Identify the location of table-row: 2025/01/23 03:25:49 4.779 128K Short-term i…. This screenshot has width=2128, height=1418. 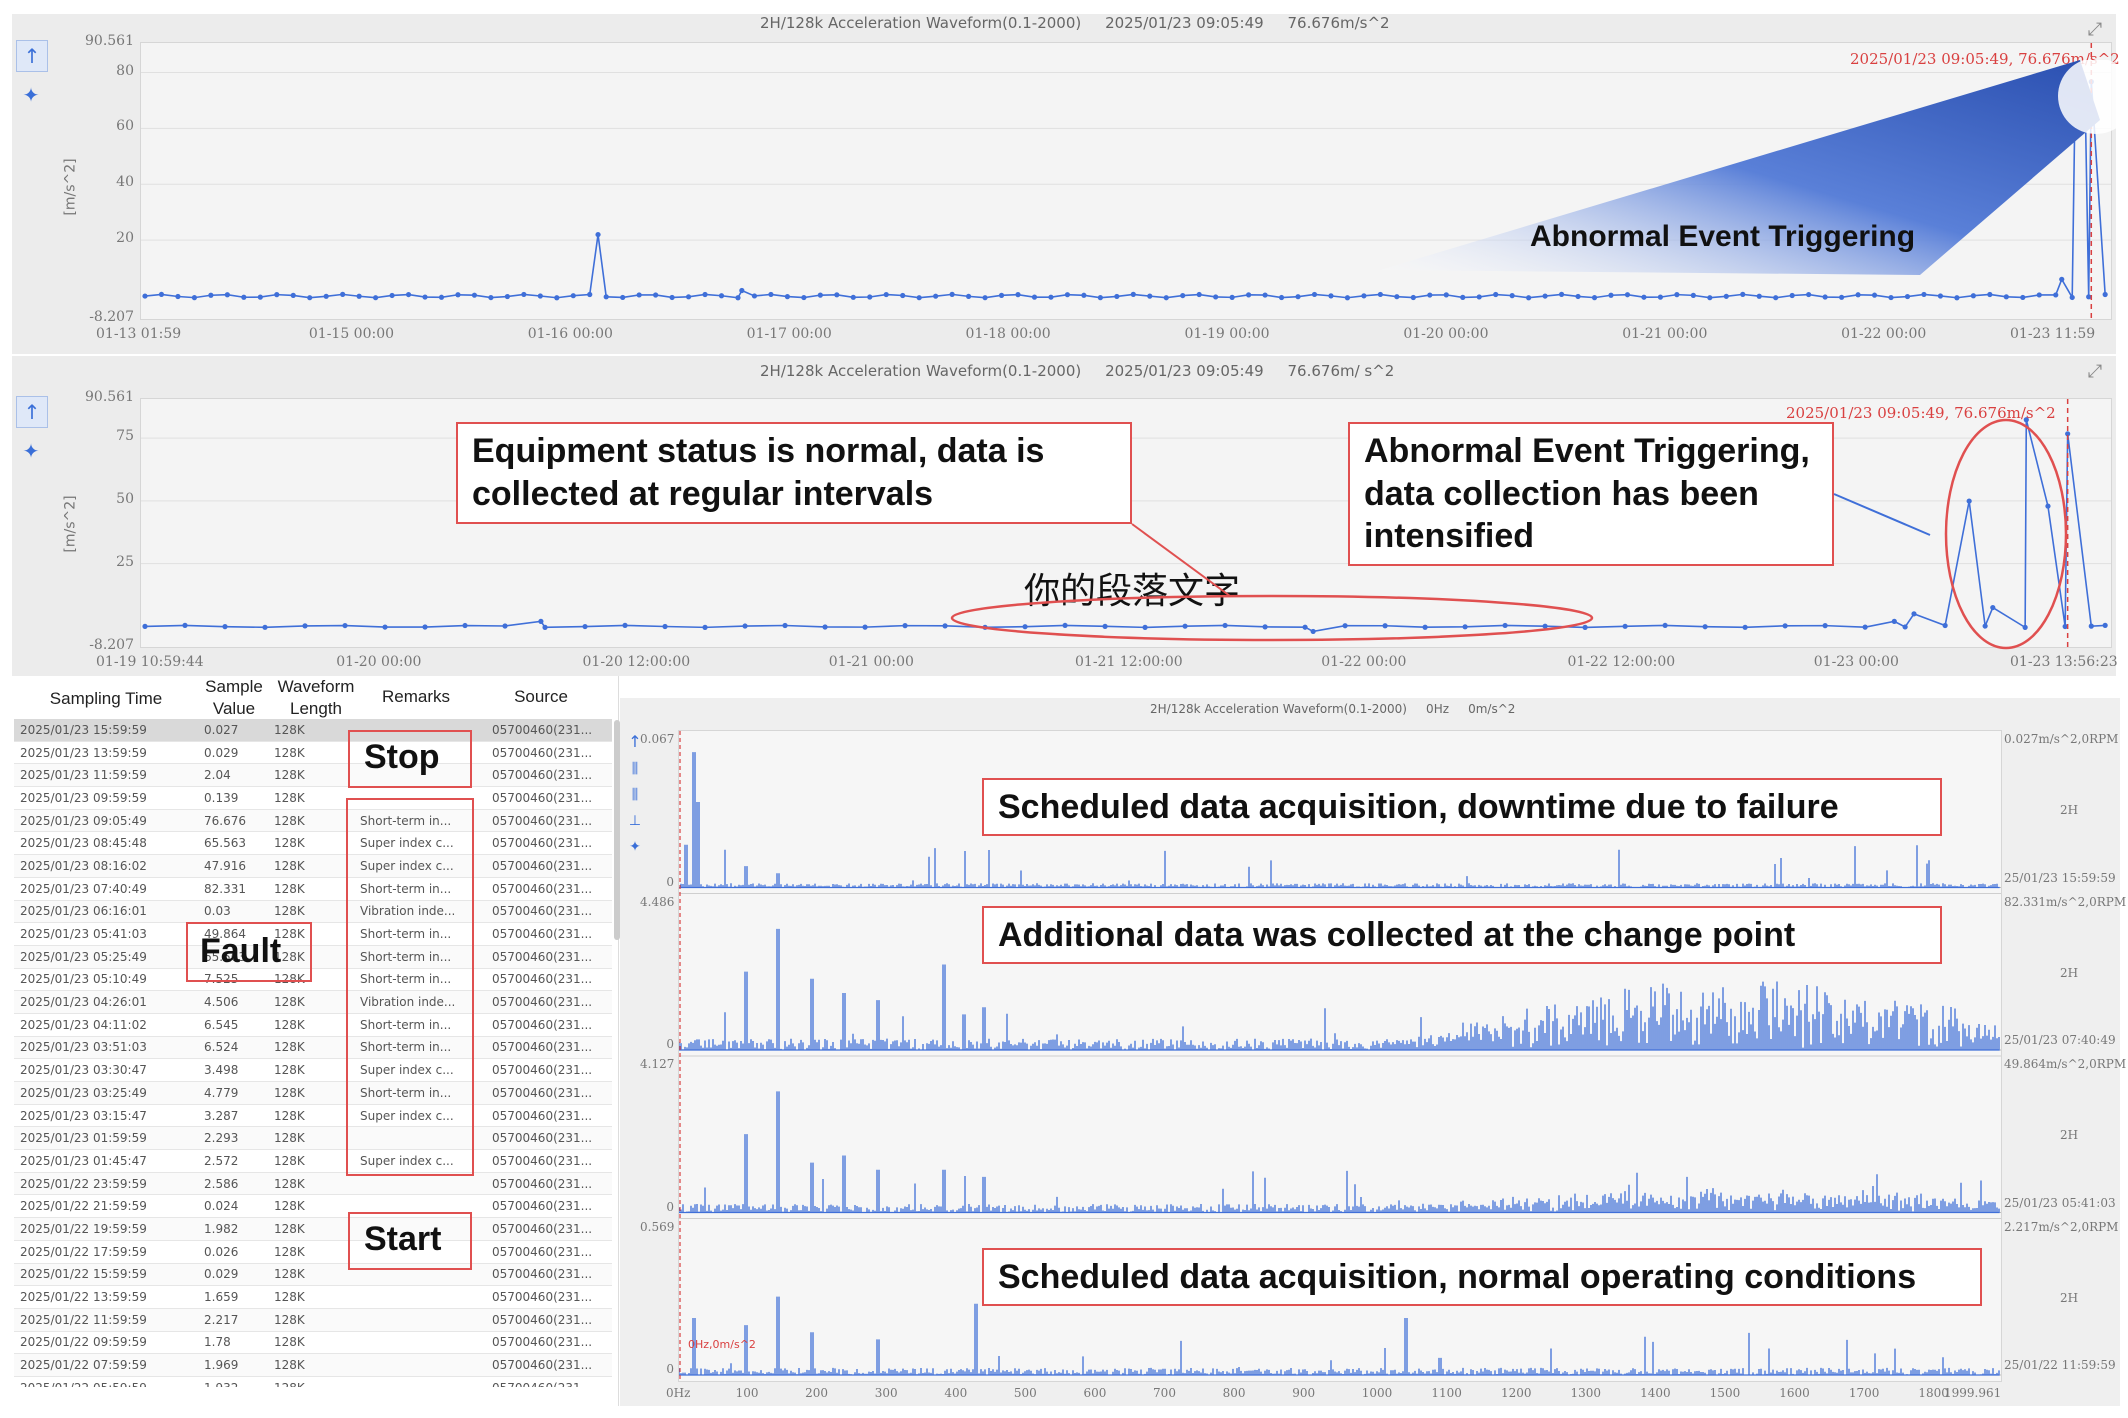
(313, 1093).